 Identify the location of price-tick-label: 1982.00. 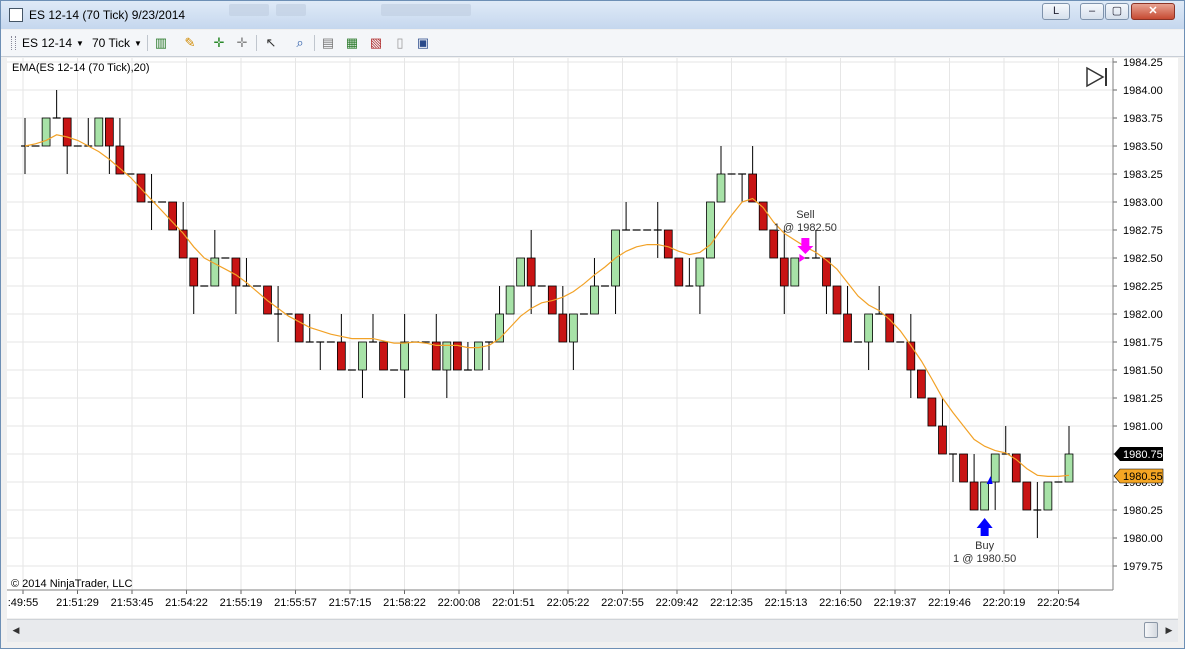
(1143, 315).